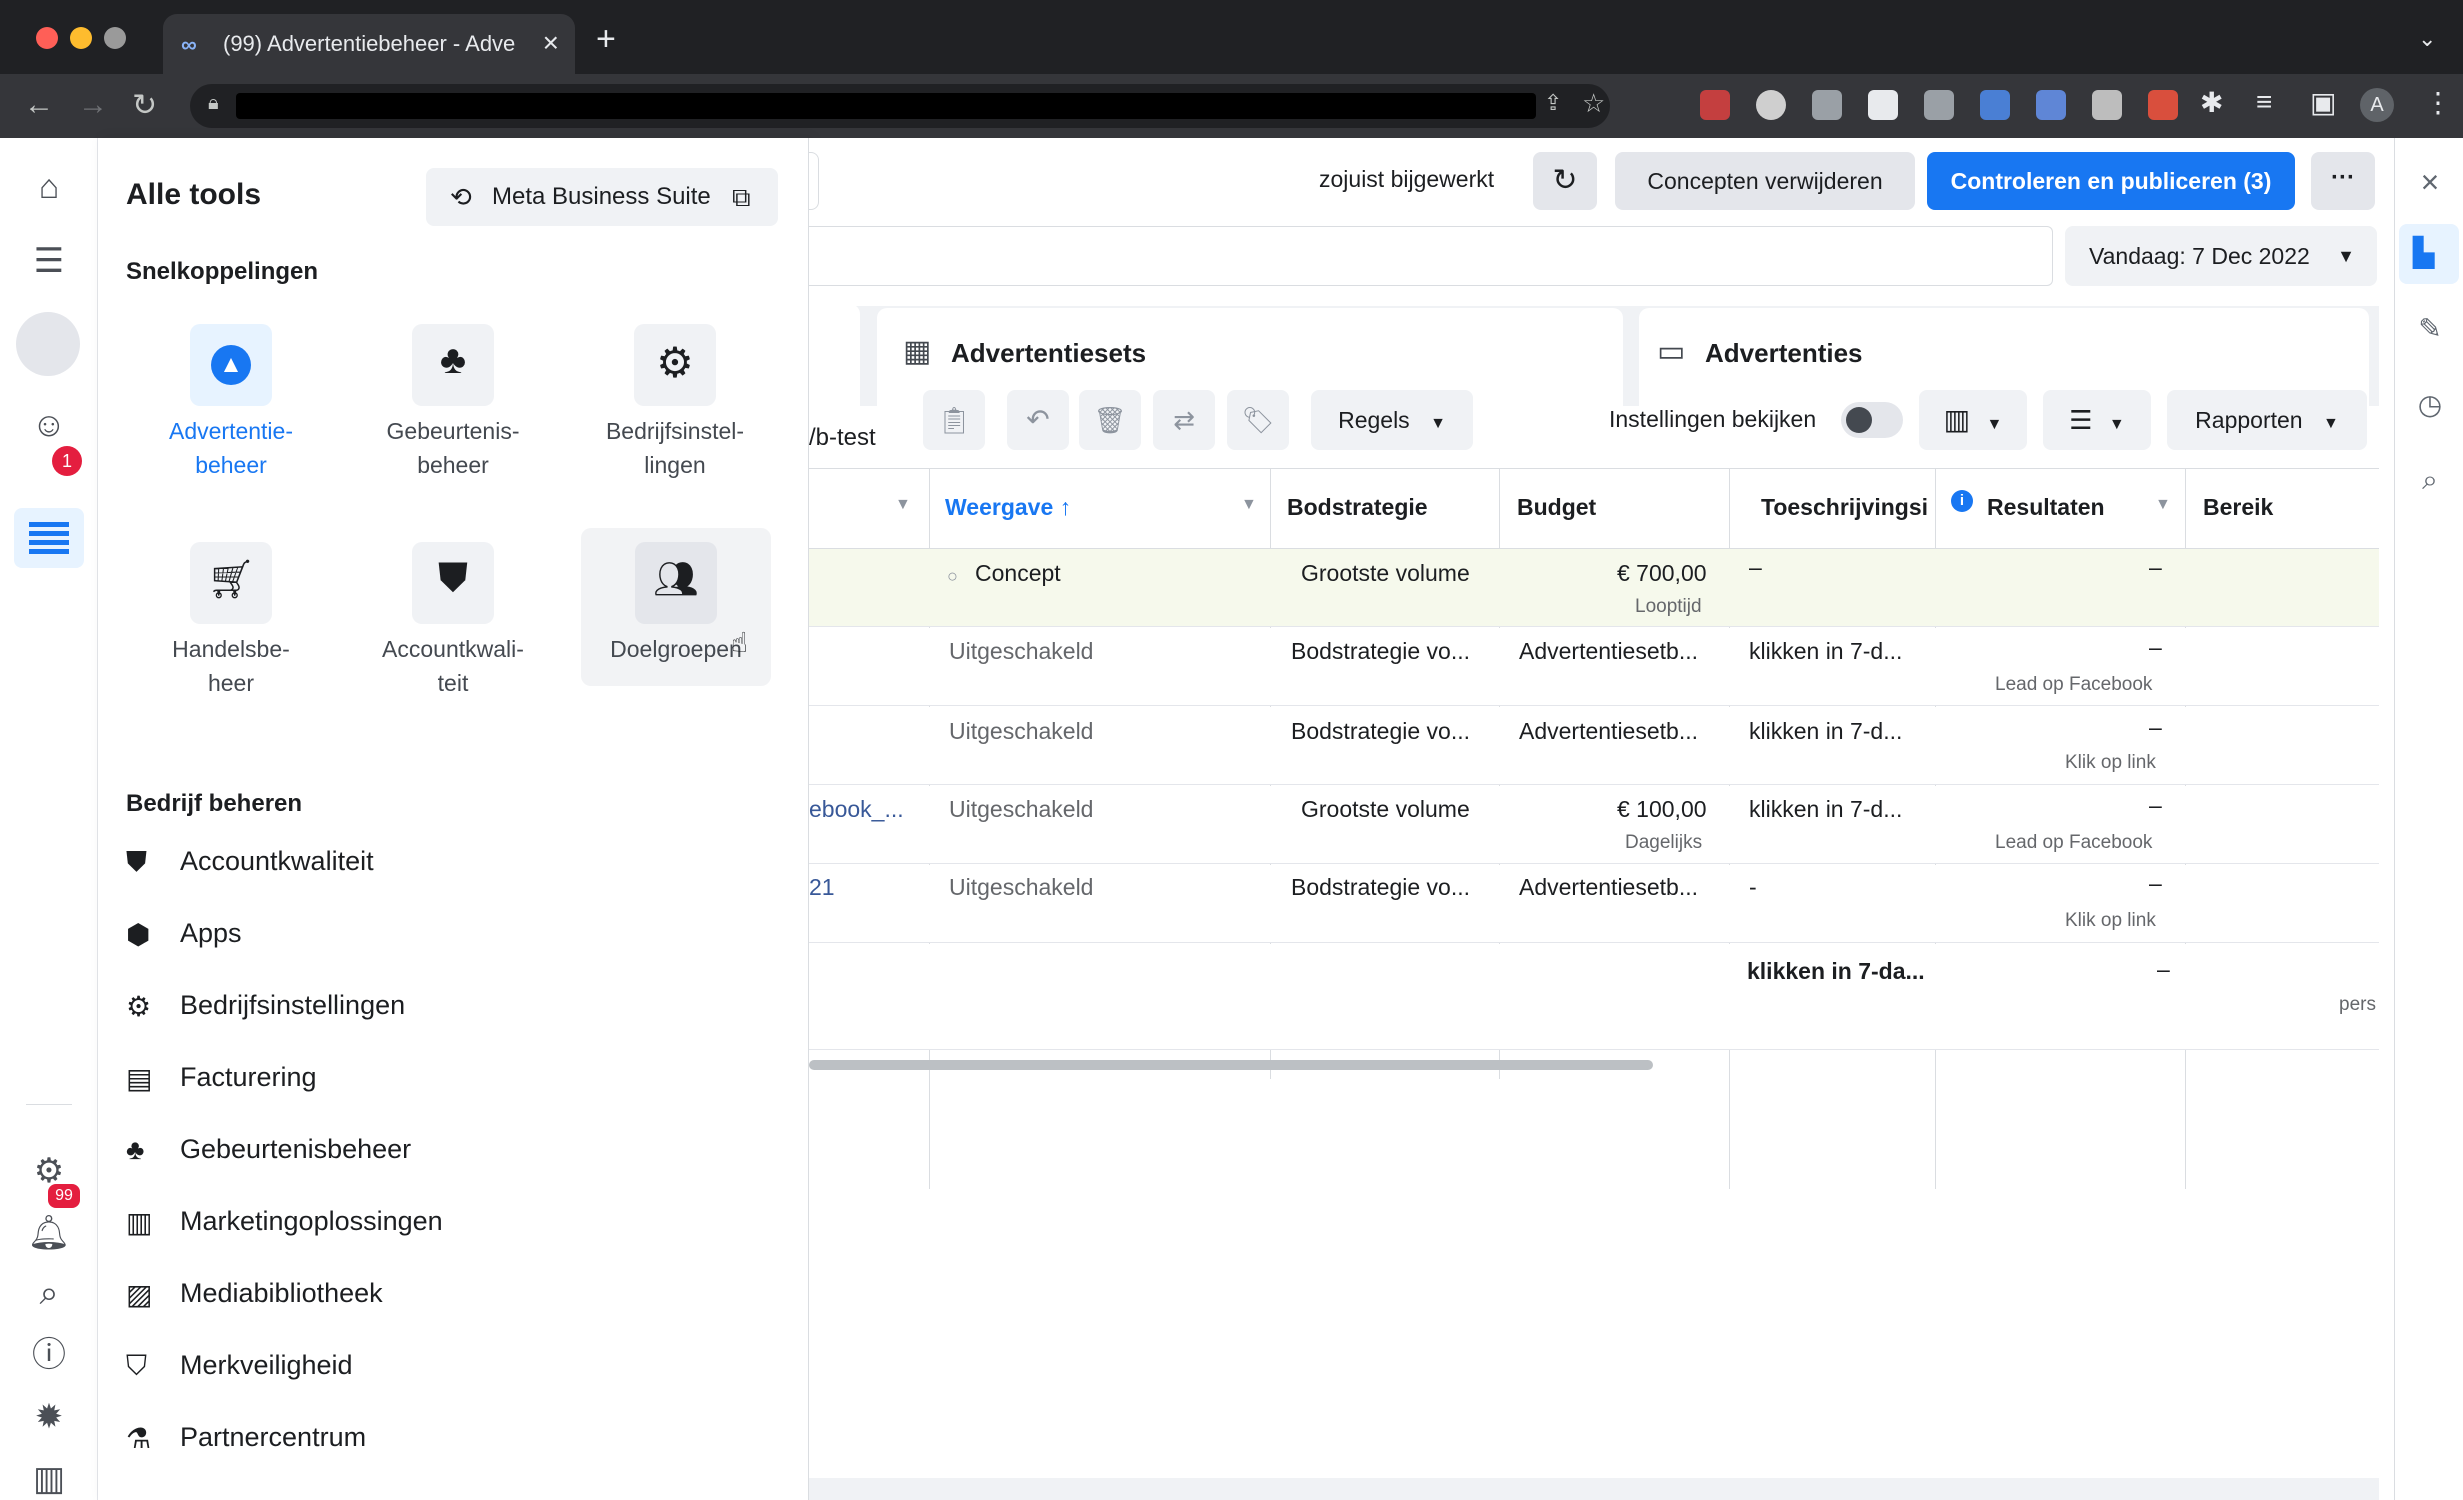 The image size is (2463, 1500). What do you see at coordinates (446, 1368) in the screenshot?
I see `menu-item-brand-safety: ⛉ Merkveiligheid` at bounding box center [446, 1368].